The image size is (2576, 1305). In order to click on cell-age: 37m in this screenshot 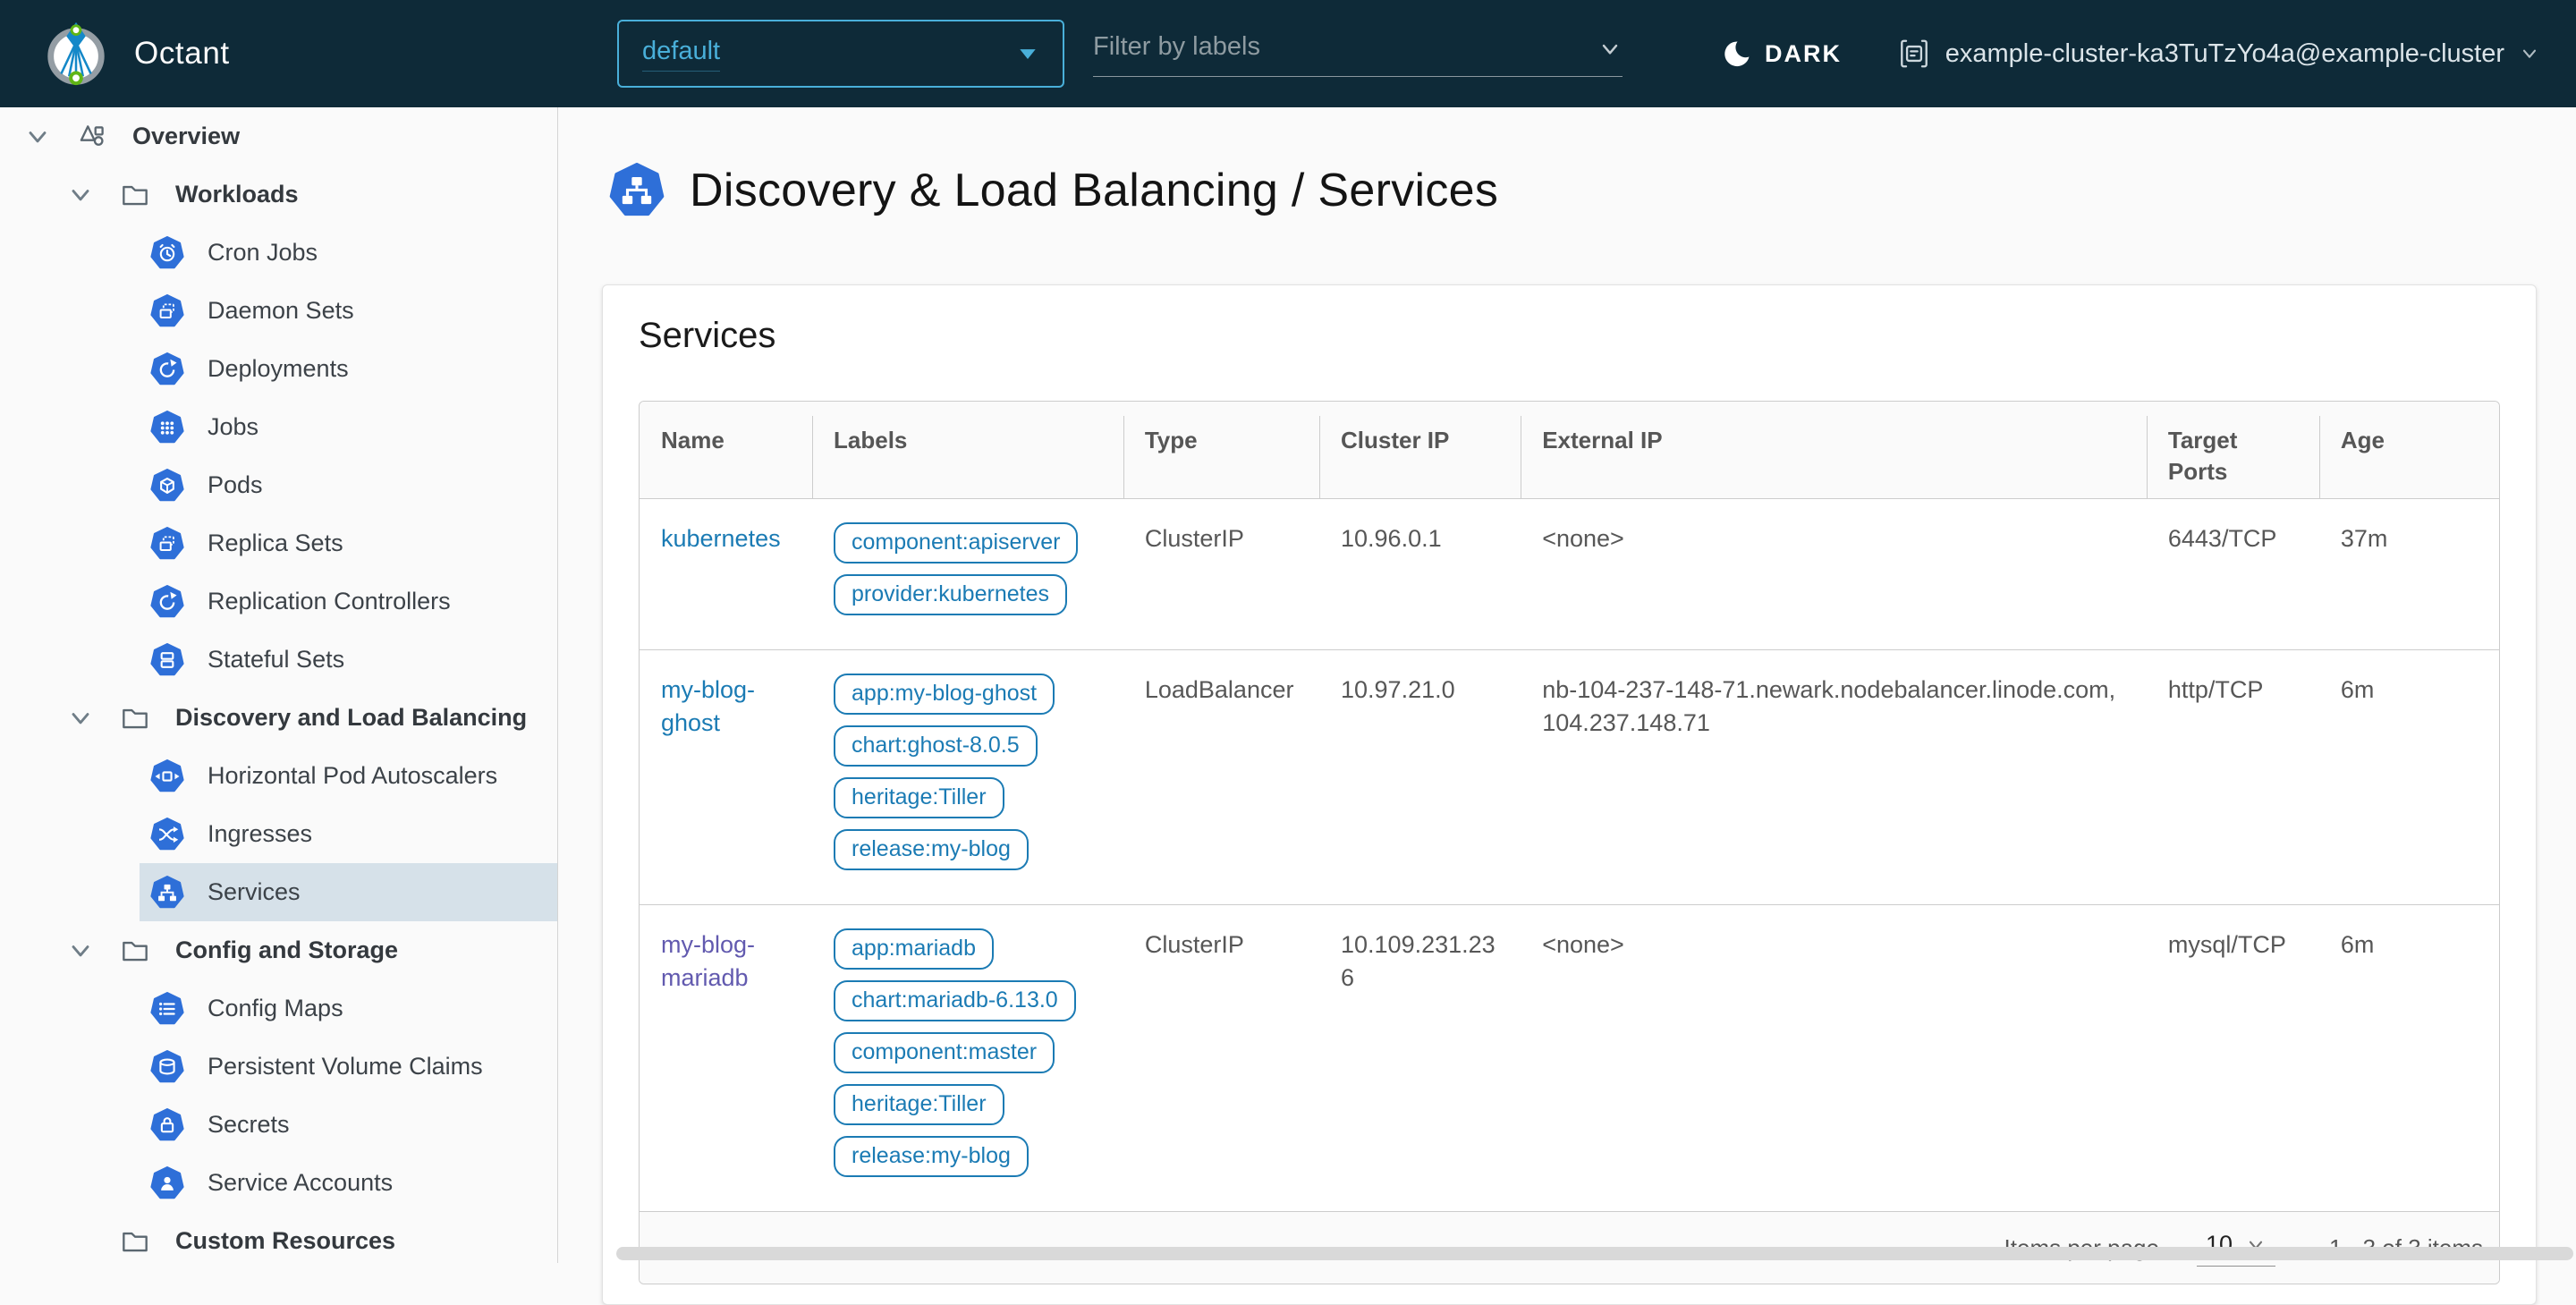, I will do `click(2408, 574)`.